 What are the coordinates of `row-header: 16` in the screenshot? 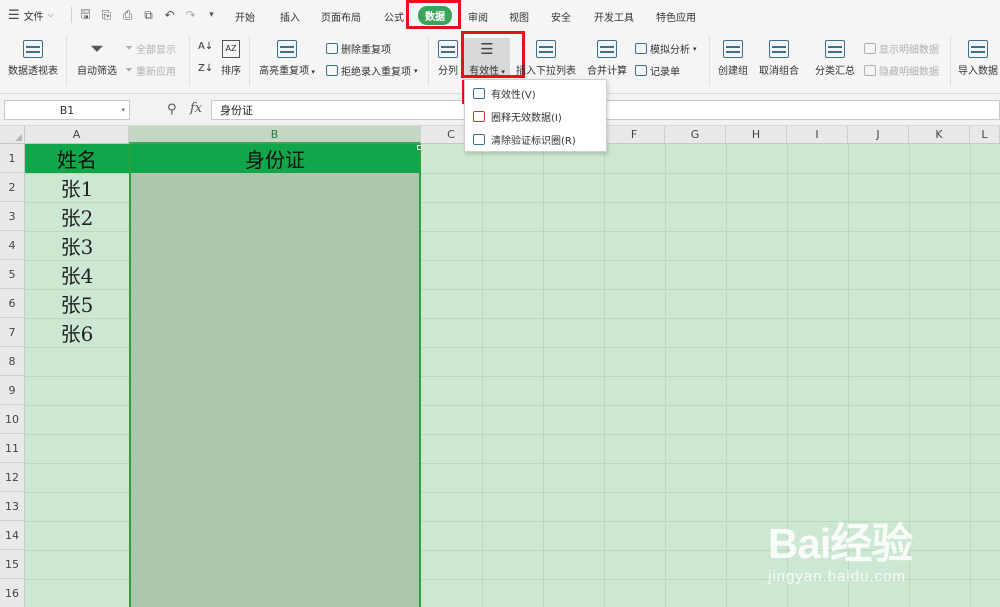 It's located at (12, 593).